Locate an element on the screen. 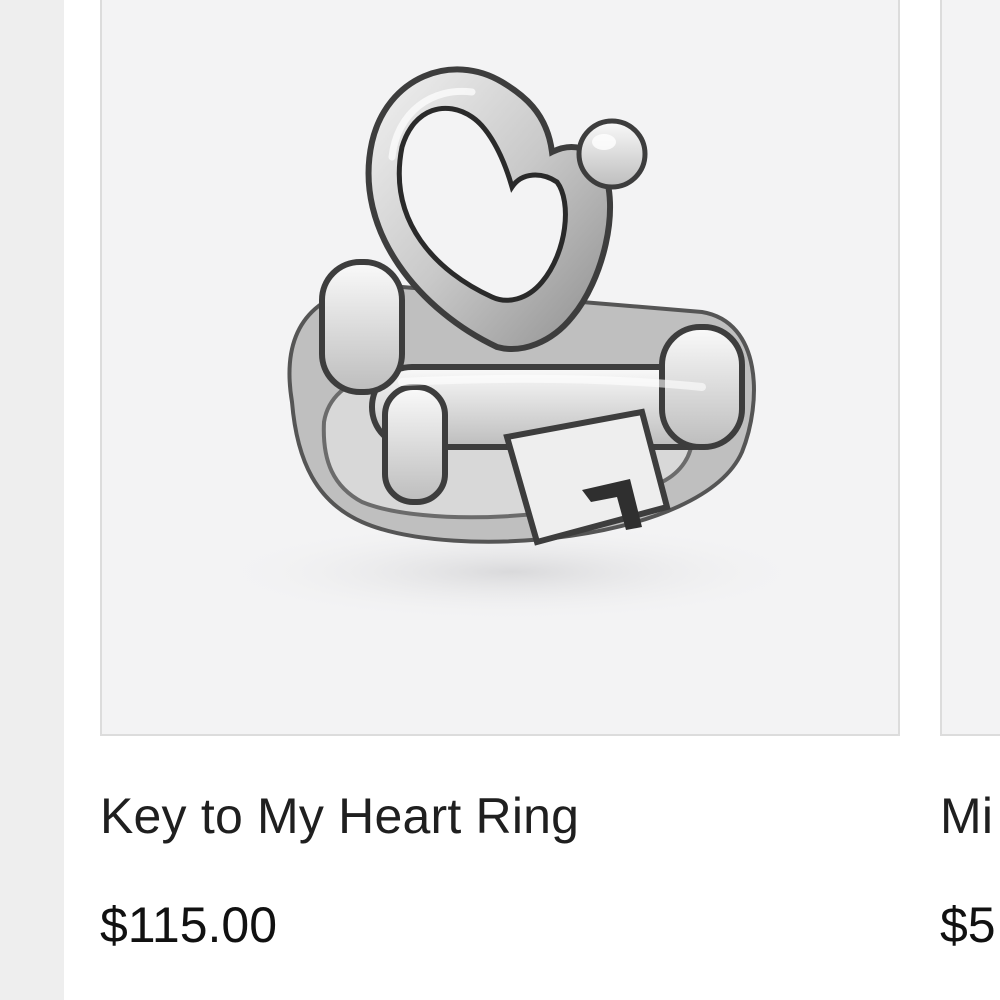  product-card: Mi $5 is located at coordinates (970, 500).